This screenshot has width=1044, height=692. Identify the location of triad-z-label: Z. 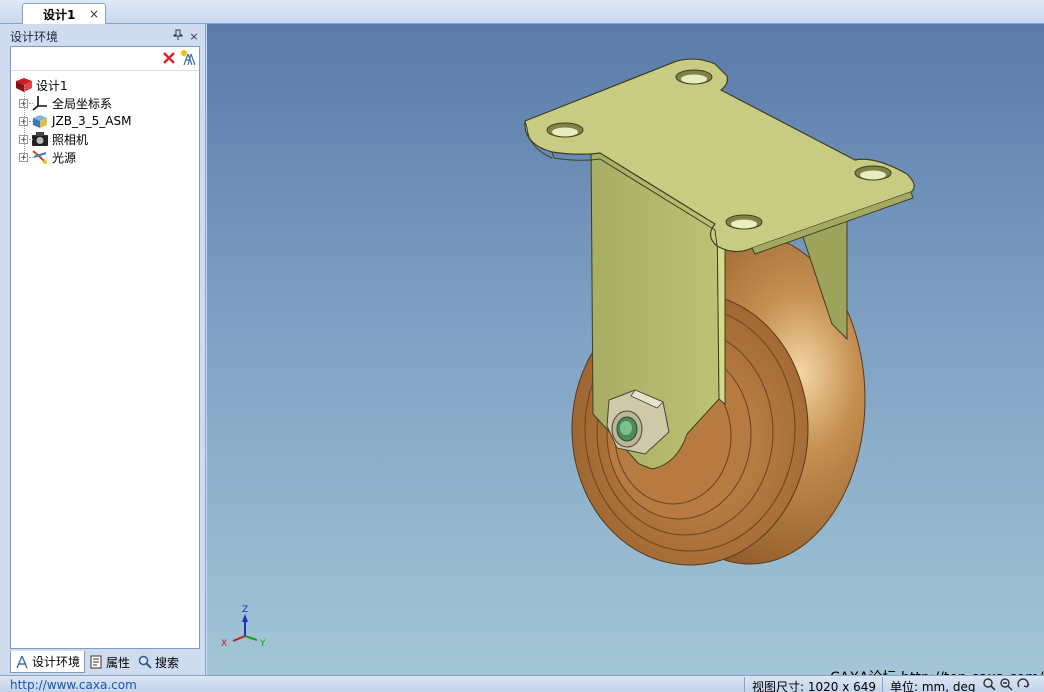
(245, 610).